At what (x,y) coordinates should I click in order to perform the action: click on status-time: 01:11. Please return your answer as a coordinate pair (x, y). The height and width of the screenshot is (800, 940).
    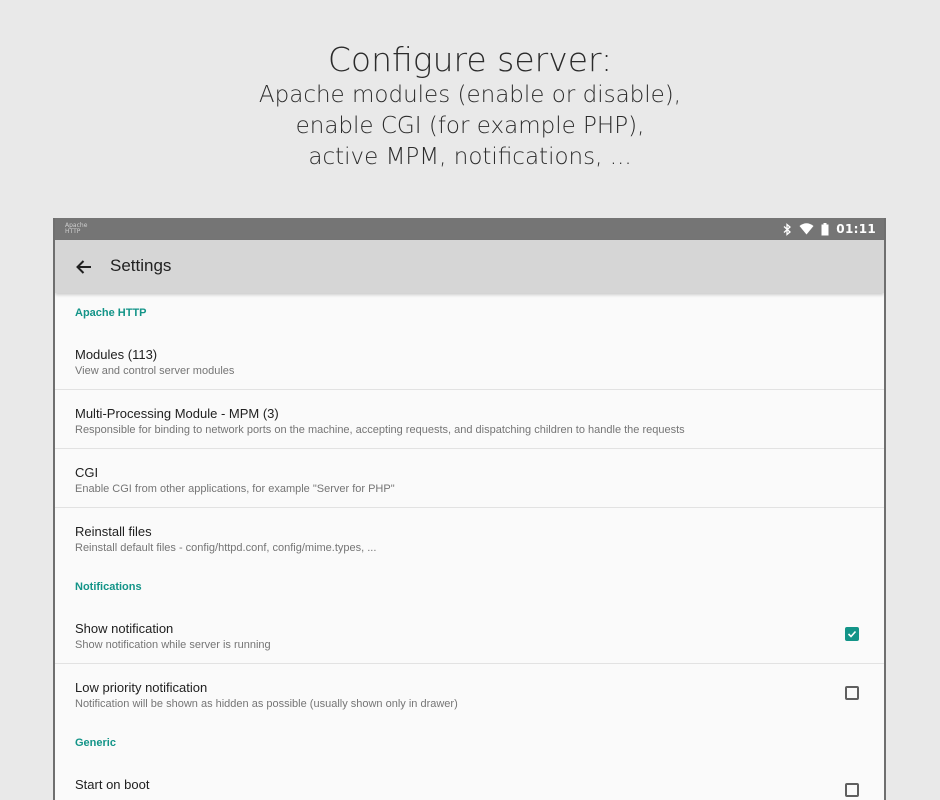
    Looking at the image, I should click on (856, 229).